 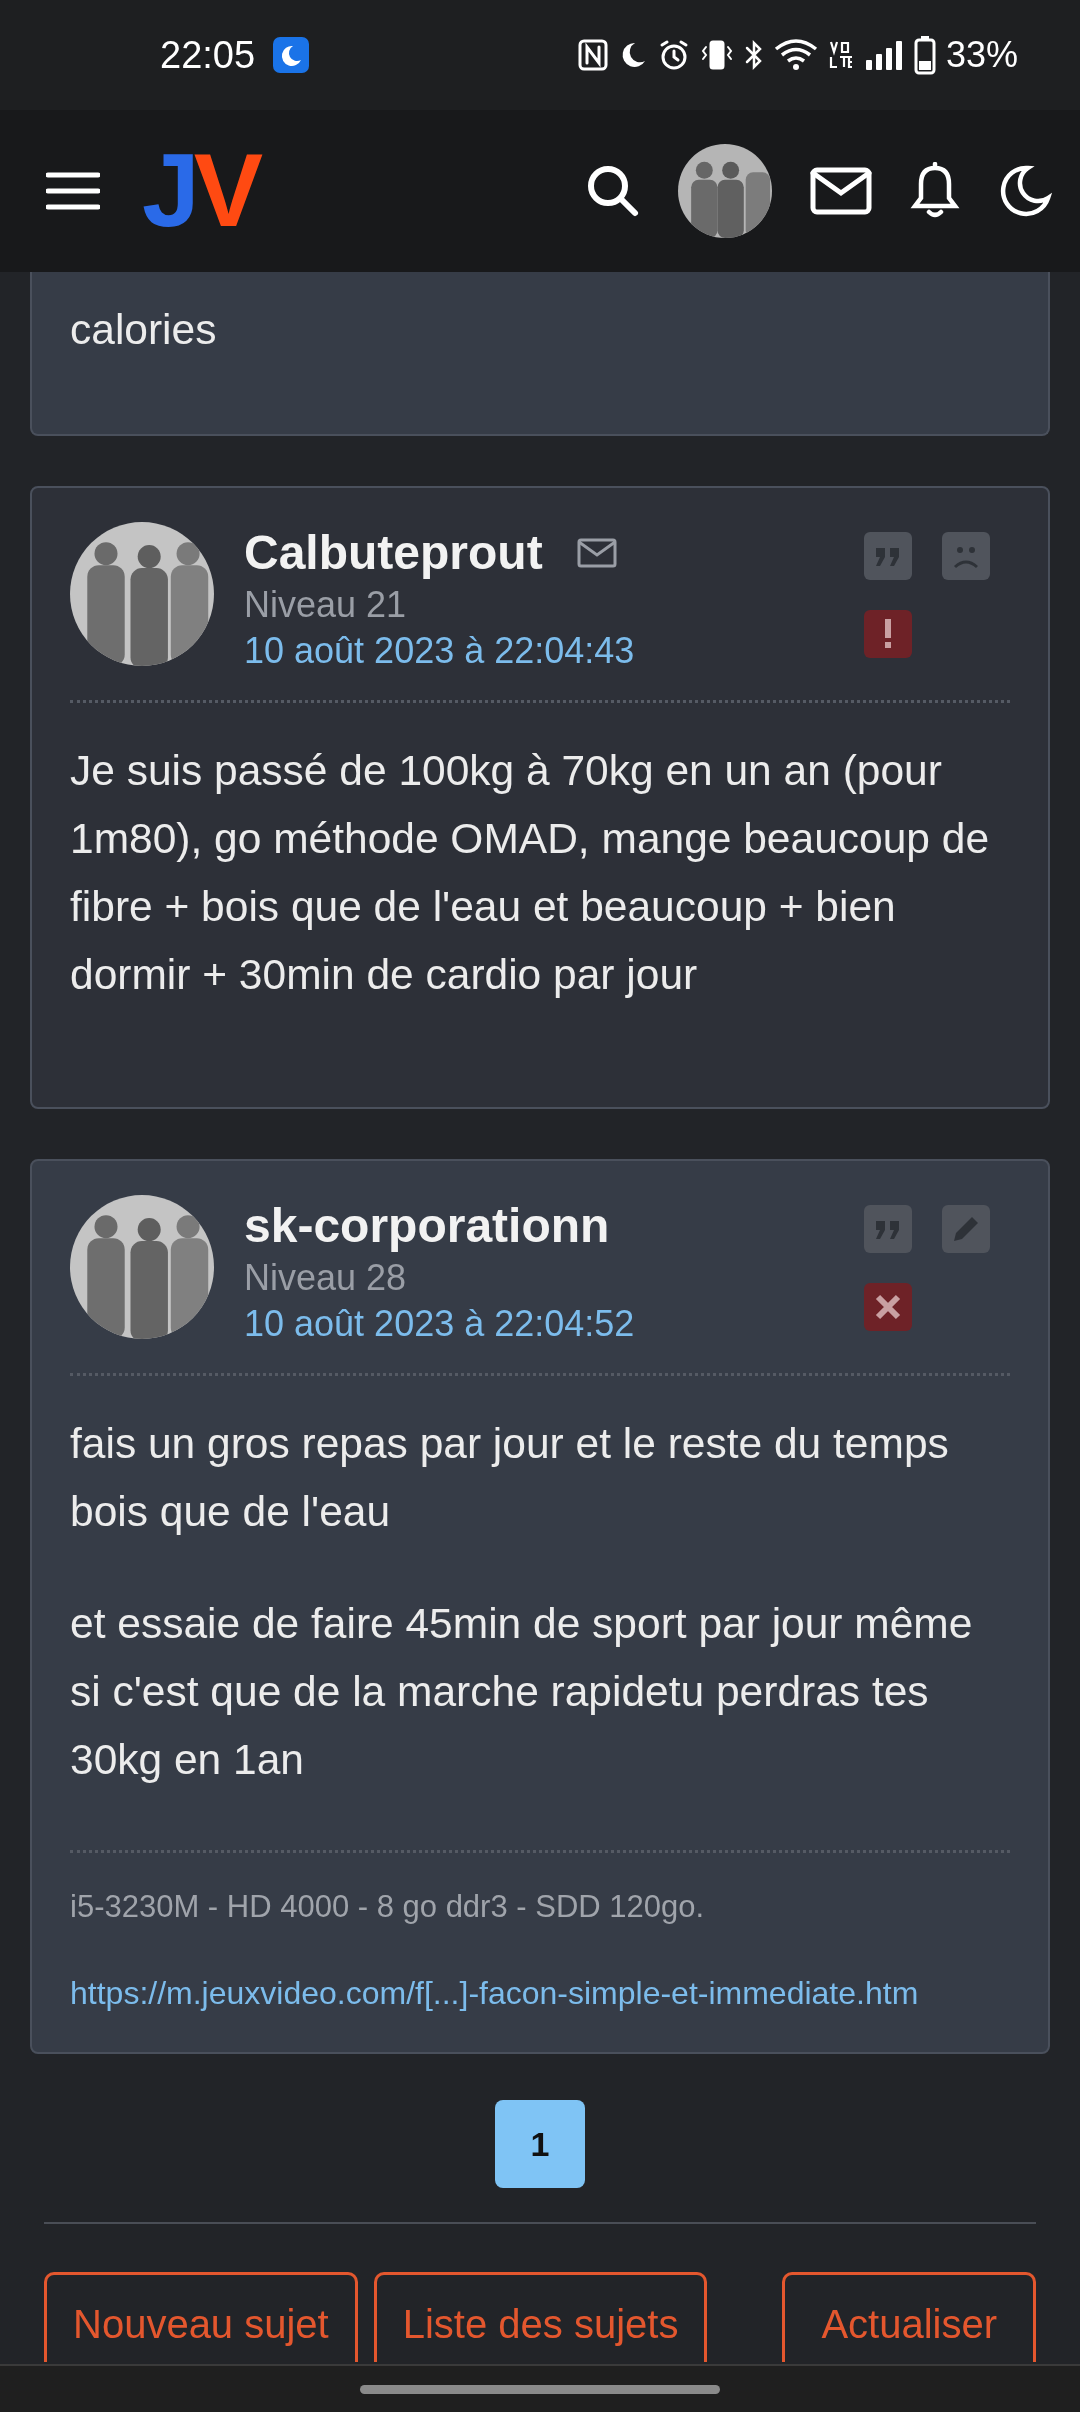 I want to click on battery-percentage: 33%, so click(x=981, y=55).